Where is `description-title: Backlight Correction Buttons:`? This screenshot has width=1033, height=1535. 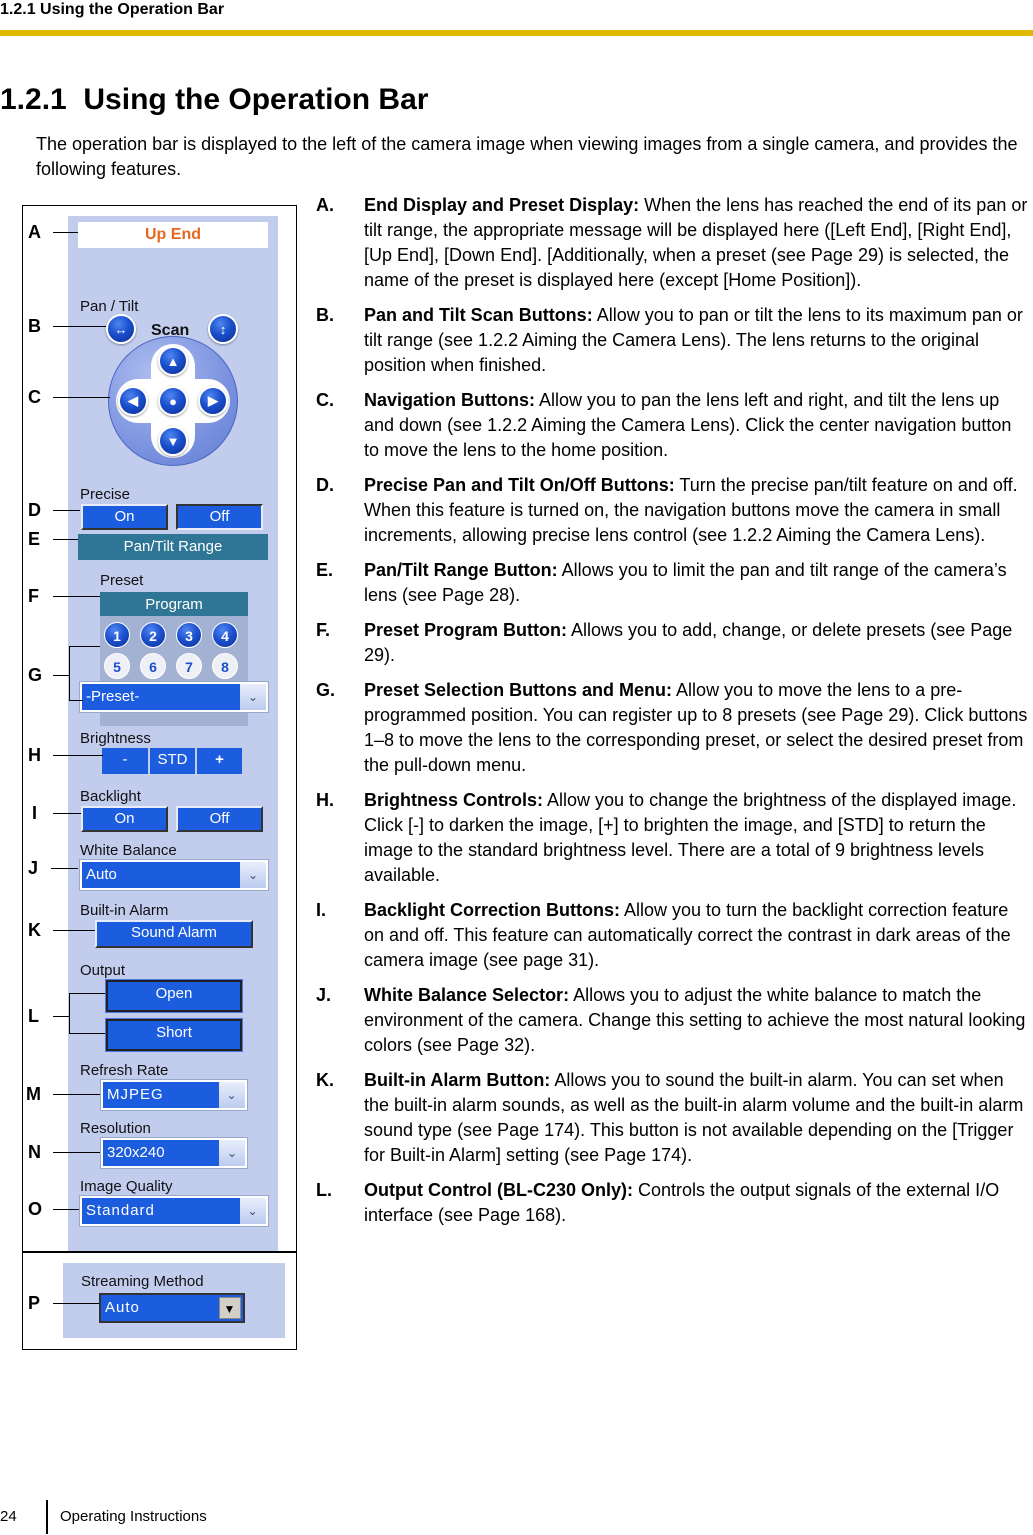
description-title: Backlight Correction Buttons: is located at coordinates (492, 910).